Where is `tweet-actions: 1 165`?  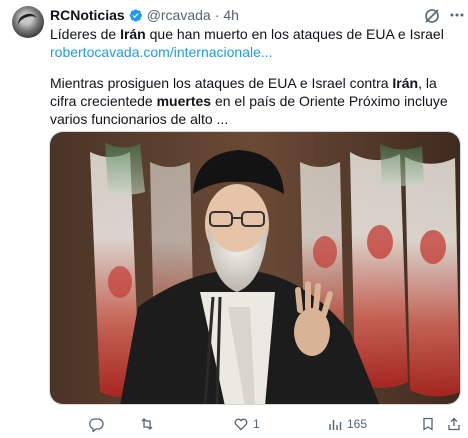 tweet-actions: 1 165 is located at coordinates (256, 424).